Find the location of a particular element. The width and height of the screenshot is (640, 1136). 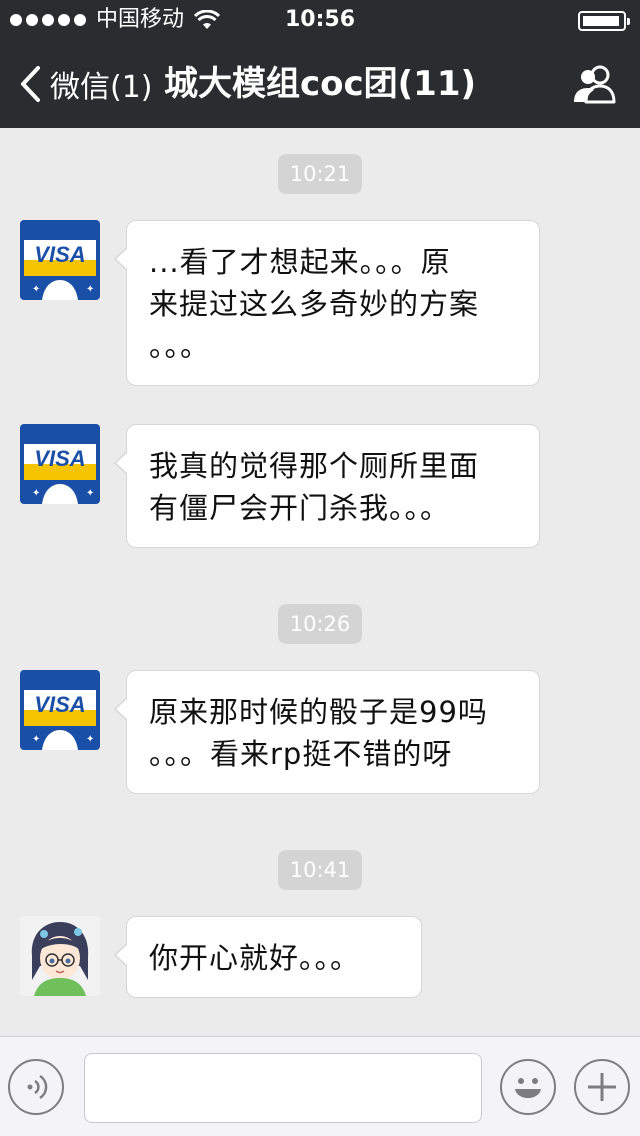

chat-title: 城大模组coc团(11) is located at coordinates (320, 84).